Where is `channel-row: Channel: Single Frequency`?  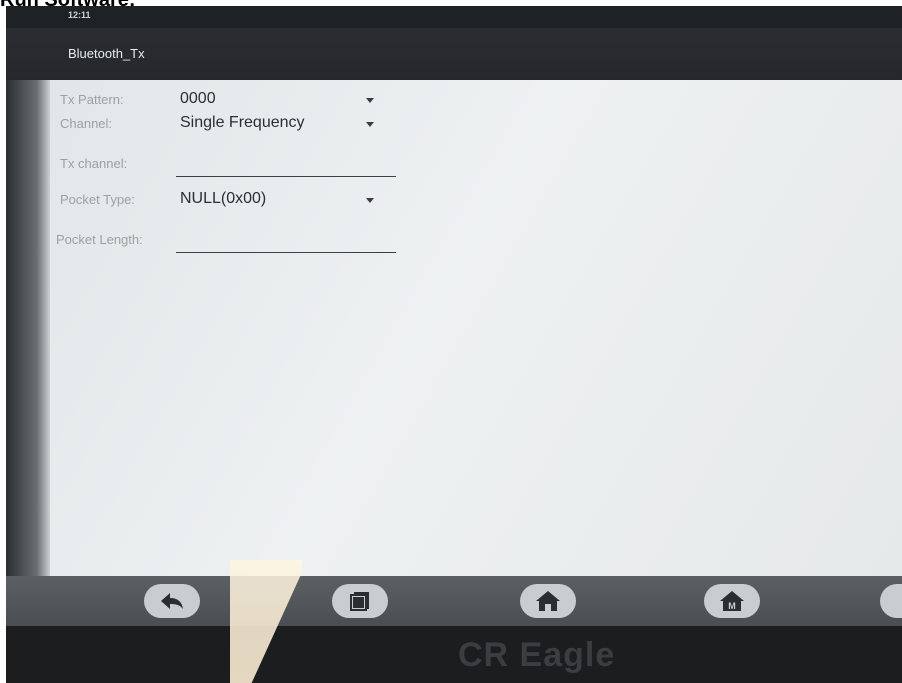 channel-row: Channel: Single Frequency is located at coordinates (230, 122).